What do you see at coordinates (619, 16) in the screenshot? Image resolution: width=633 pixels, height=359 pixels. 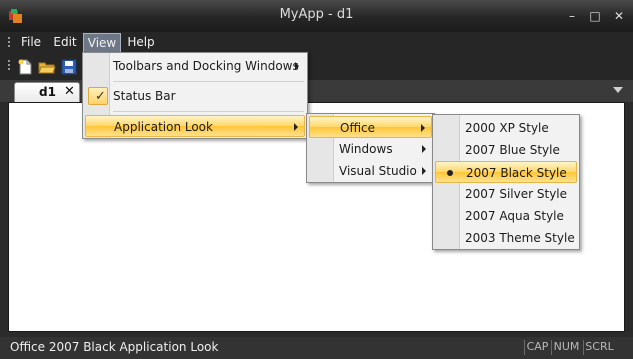 I see `close-button: ✕` at bounding box center [619, 16].